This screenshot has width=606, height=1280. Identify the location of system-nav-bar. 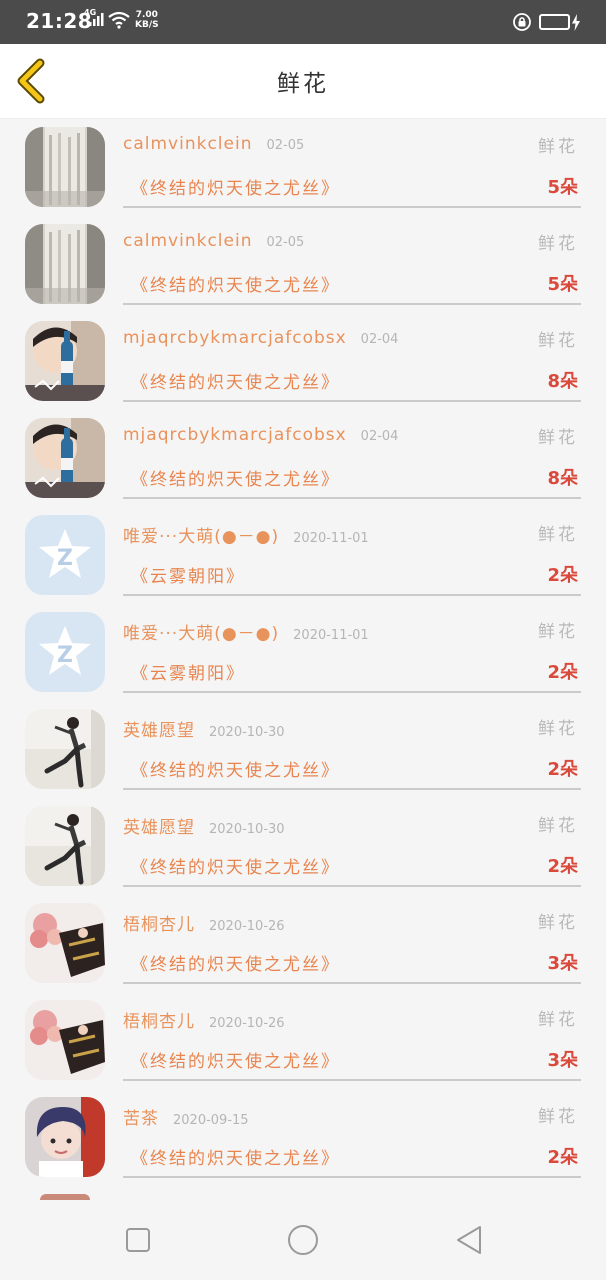
(303, 1240).